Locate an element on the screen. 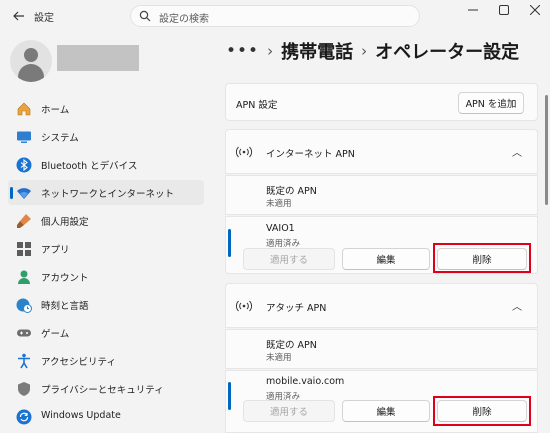 The height and width of the screenshot is (433, 550). title-bar: 設定 設定の検索 is located at coordinates (275, 16).